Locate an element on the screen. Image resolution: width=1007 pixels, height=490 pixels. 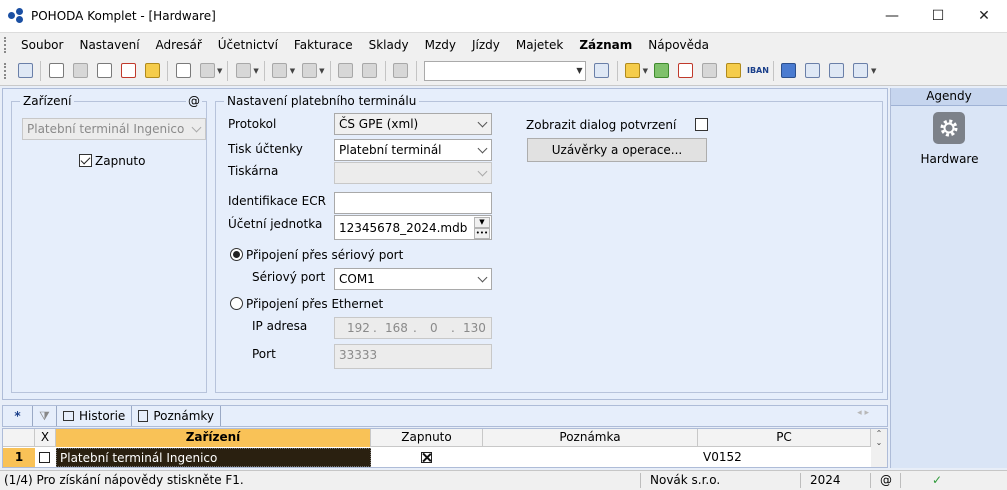
print-button is located at coordinates (80, 71).